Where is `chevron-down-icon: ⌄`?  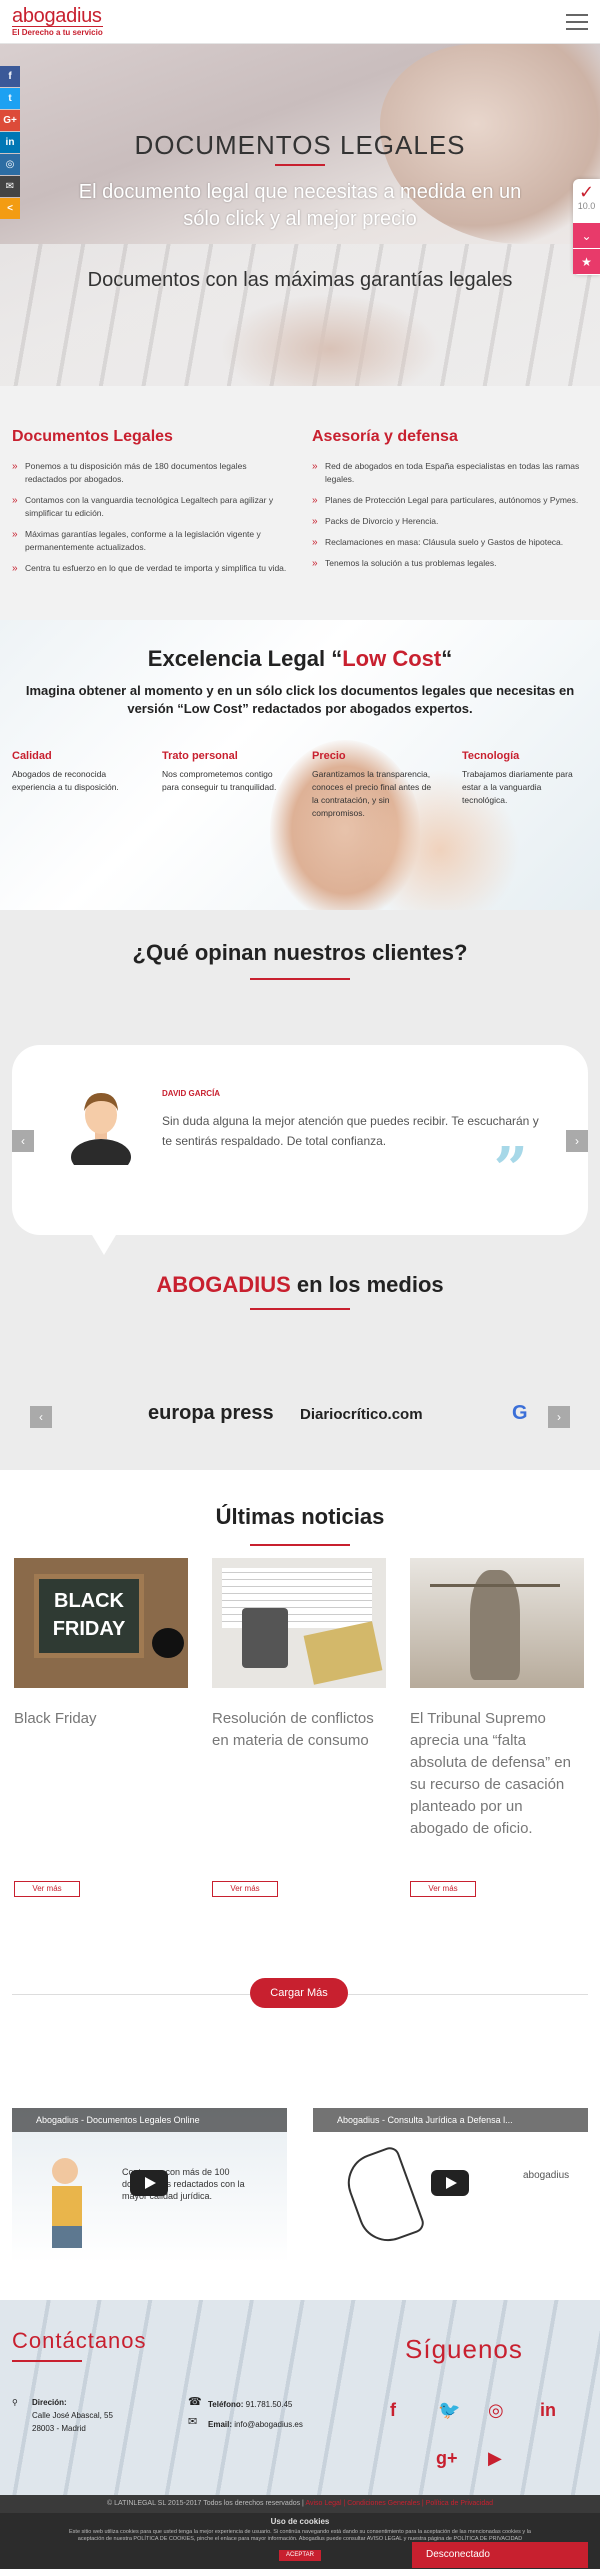
chevron-down-icon: ⌄ is located at coordinates (586, 235).